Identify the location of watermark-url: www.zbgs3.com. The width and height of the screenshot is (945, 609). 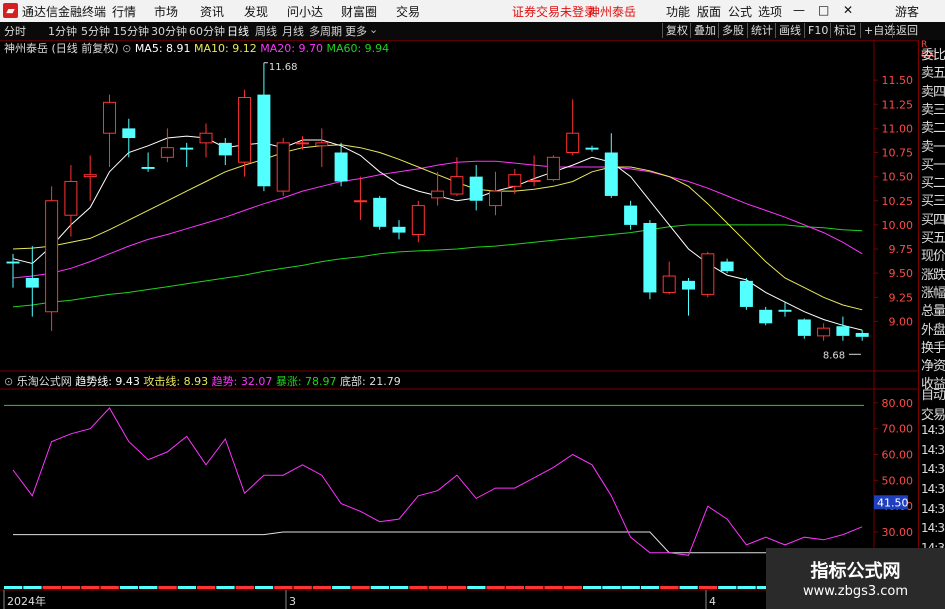
(855, 591).